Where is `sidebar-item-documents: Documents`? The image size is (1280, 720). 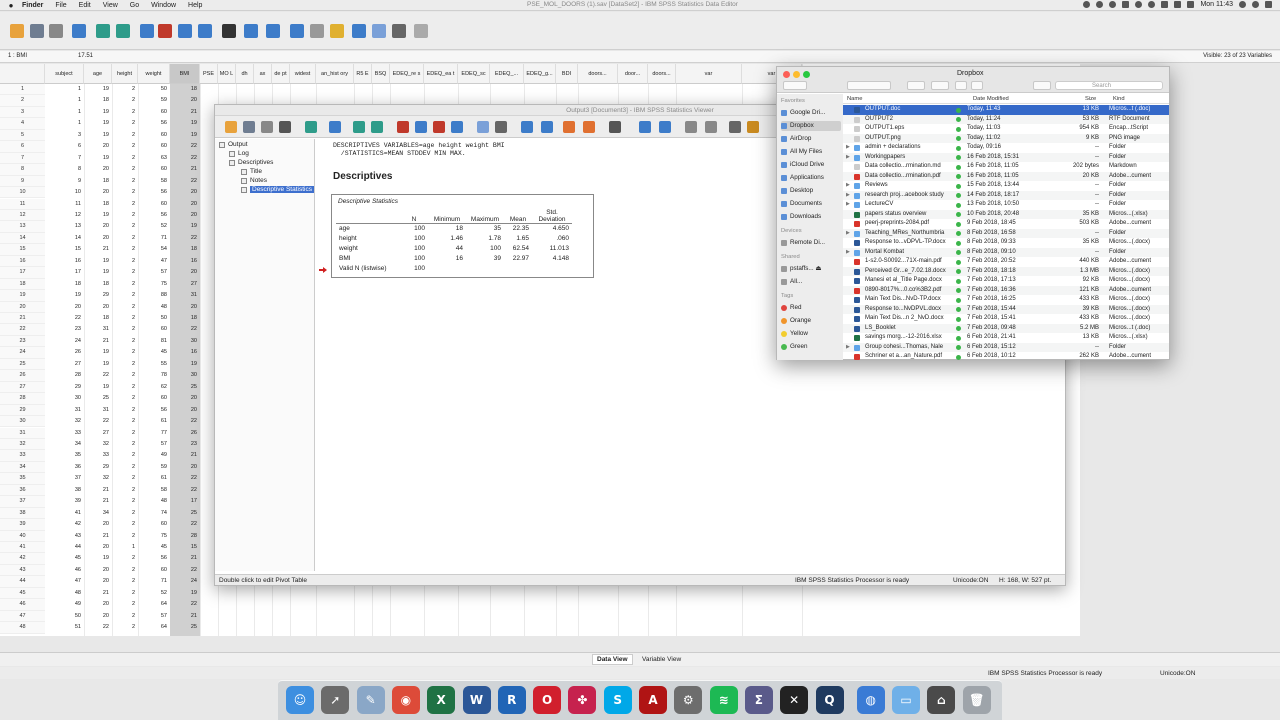 sidebar-item-documents: Documents is located at coordinates (811, 204).